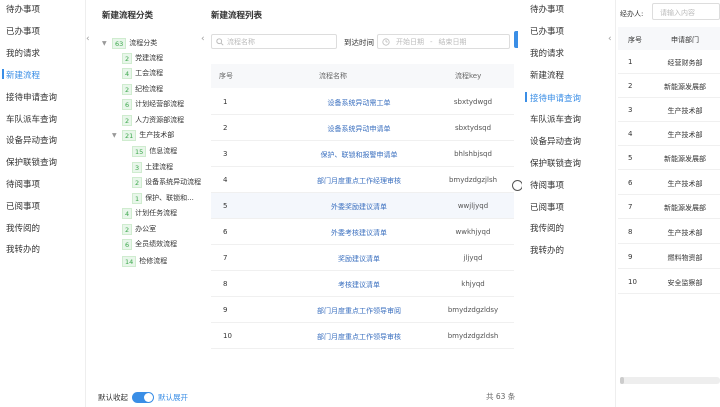 Image resolution: width=720 pixels, height=407 pixels. What do you see at coordinates (359, 311) in the screenshot?
I see `row-process-name-link: 部门月度重点工作领导审阅` at bounding box center [359, 311].